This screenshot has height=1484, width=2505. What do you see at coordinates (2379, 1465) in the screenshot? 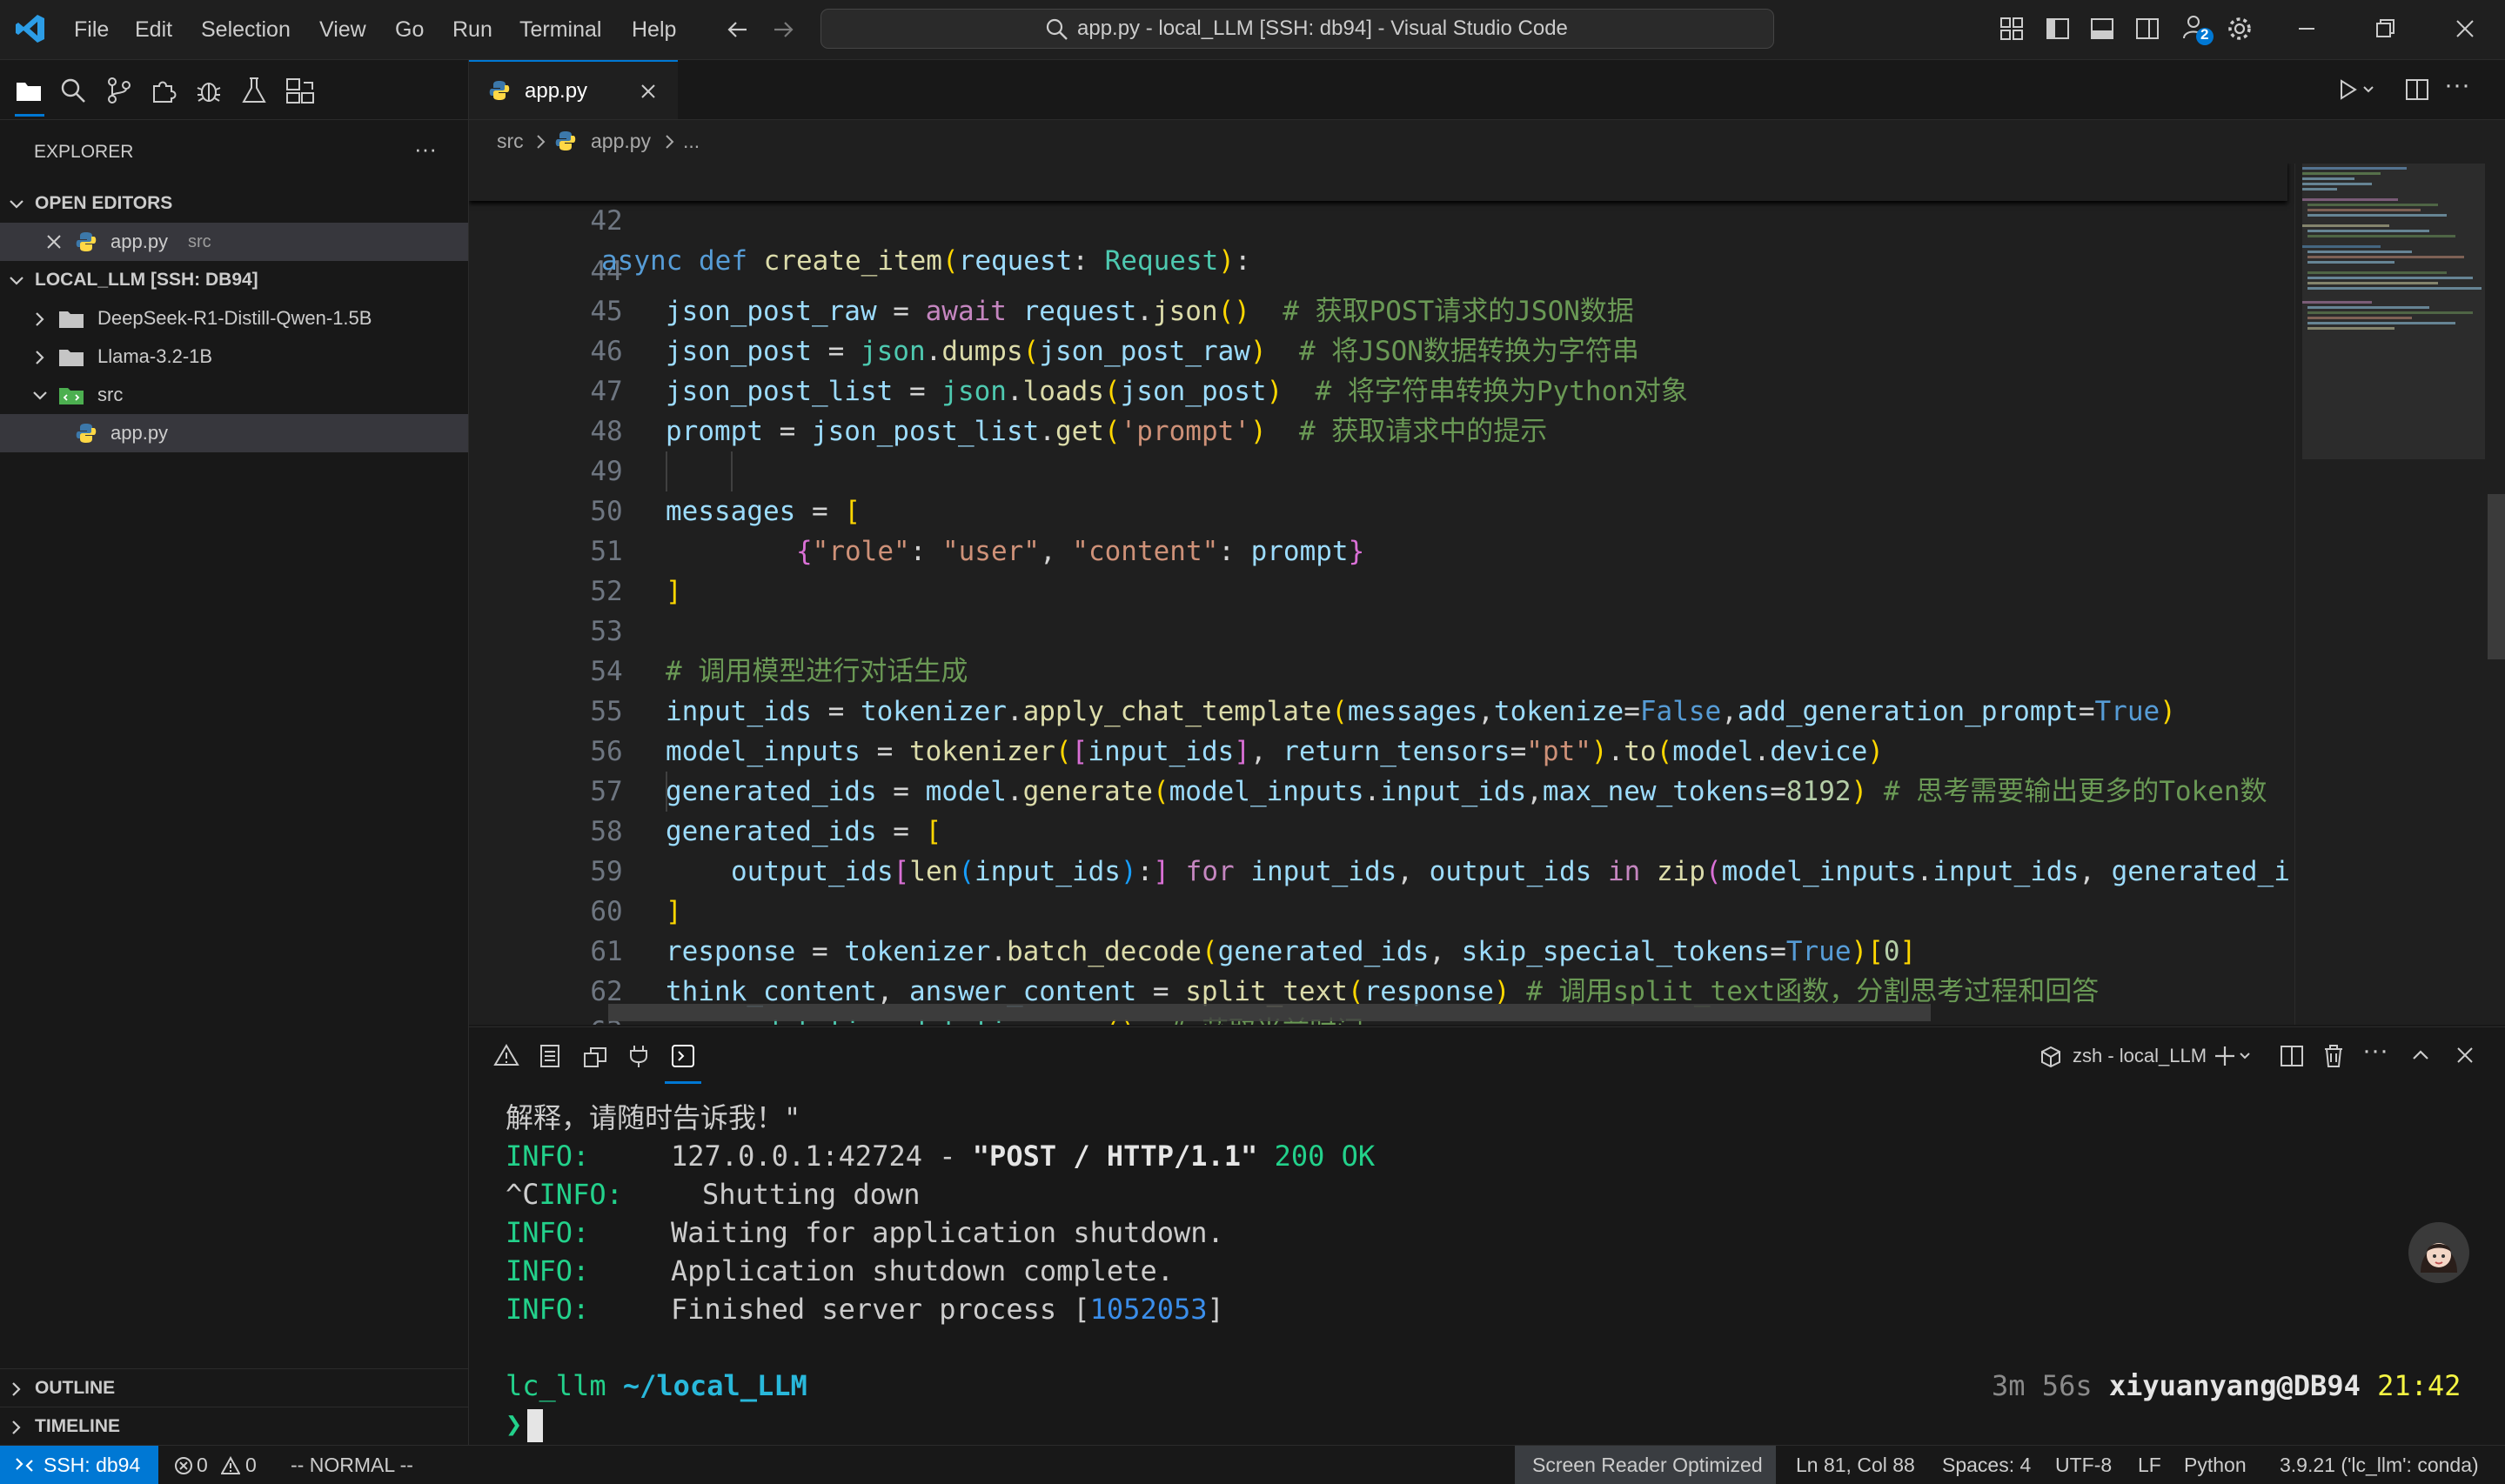
I see `python-interpreter: 3.9.21 ('lc_llm': conda)` at bounding box center [2379, 1465].